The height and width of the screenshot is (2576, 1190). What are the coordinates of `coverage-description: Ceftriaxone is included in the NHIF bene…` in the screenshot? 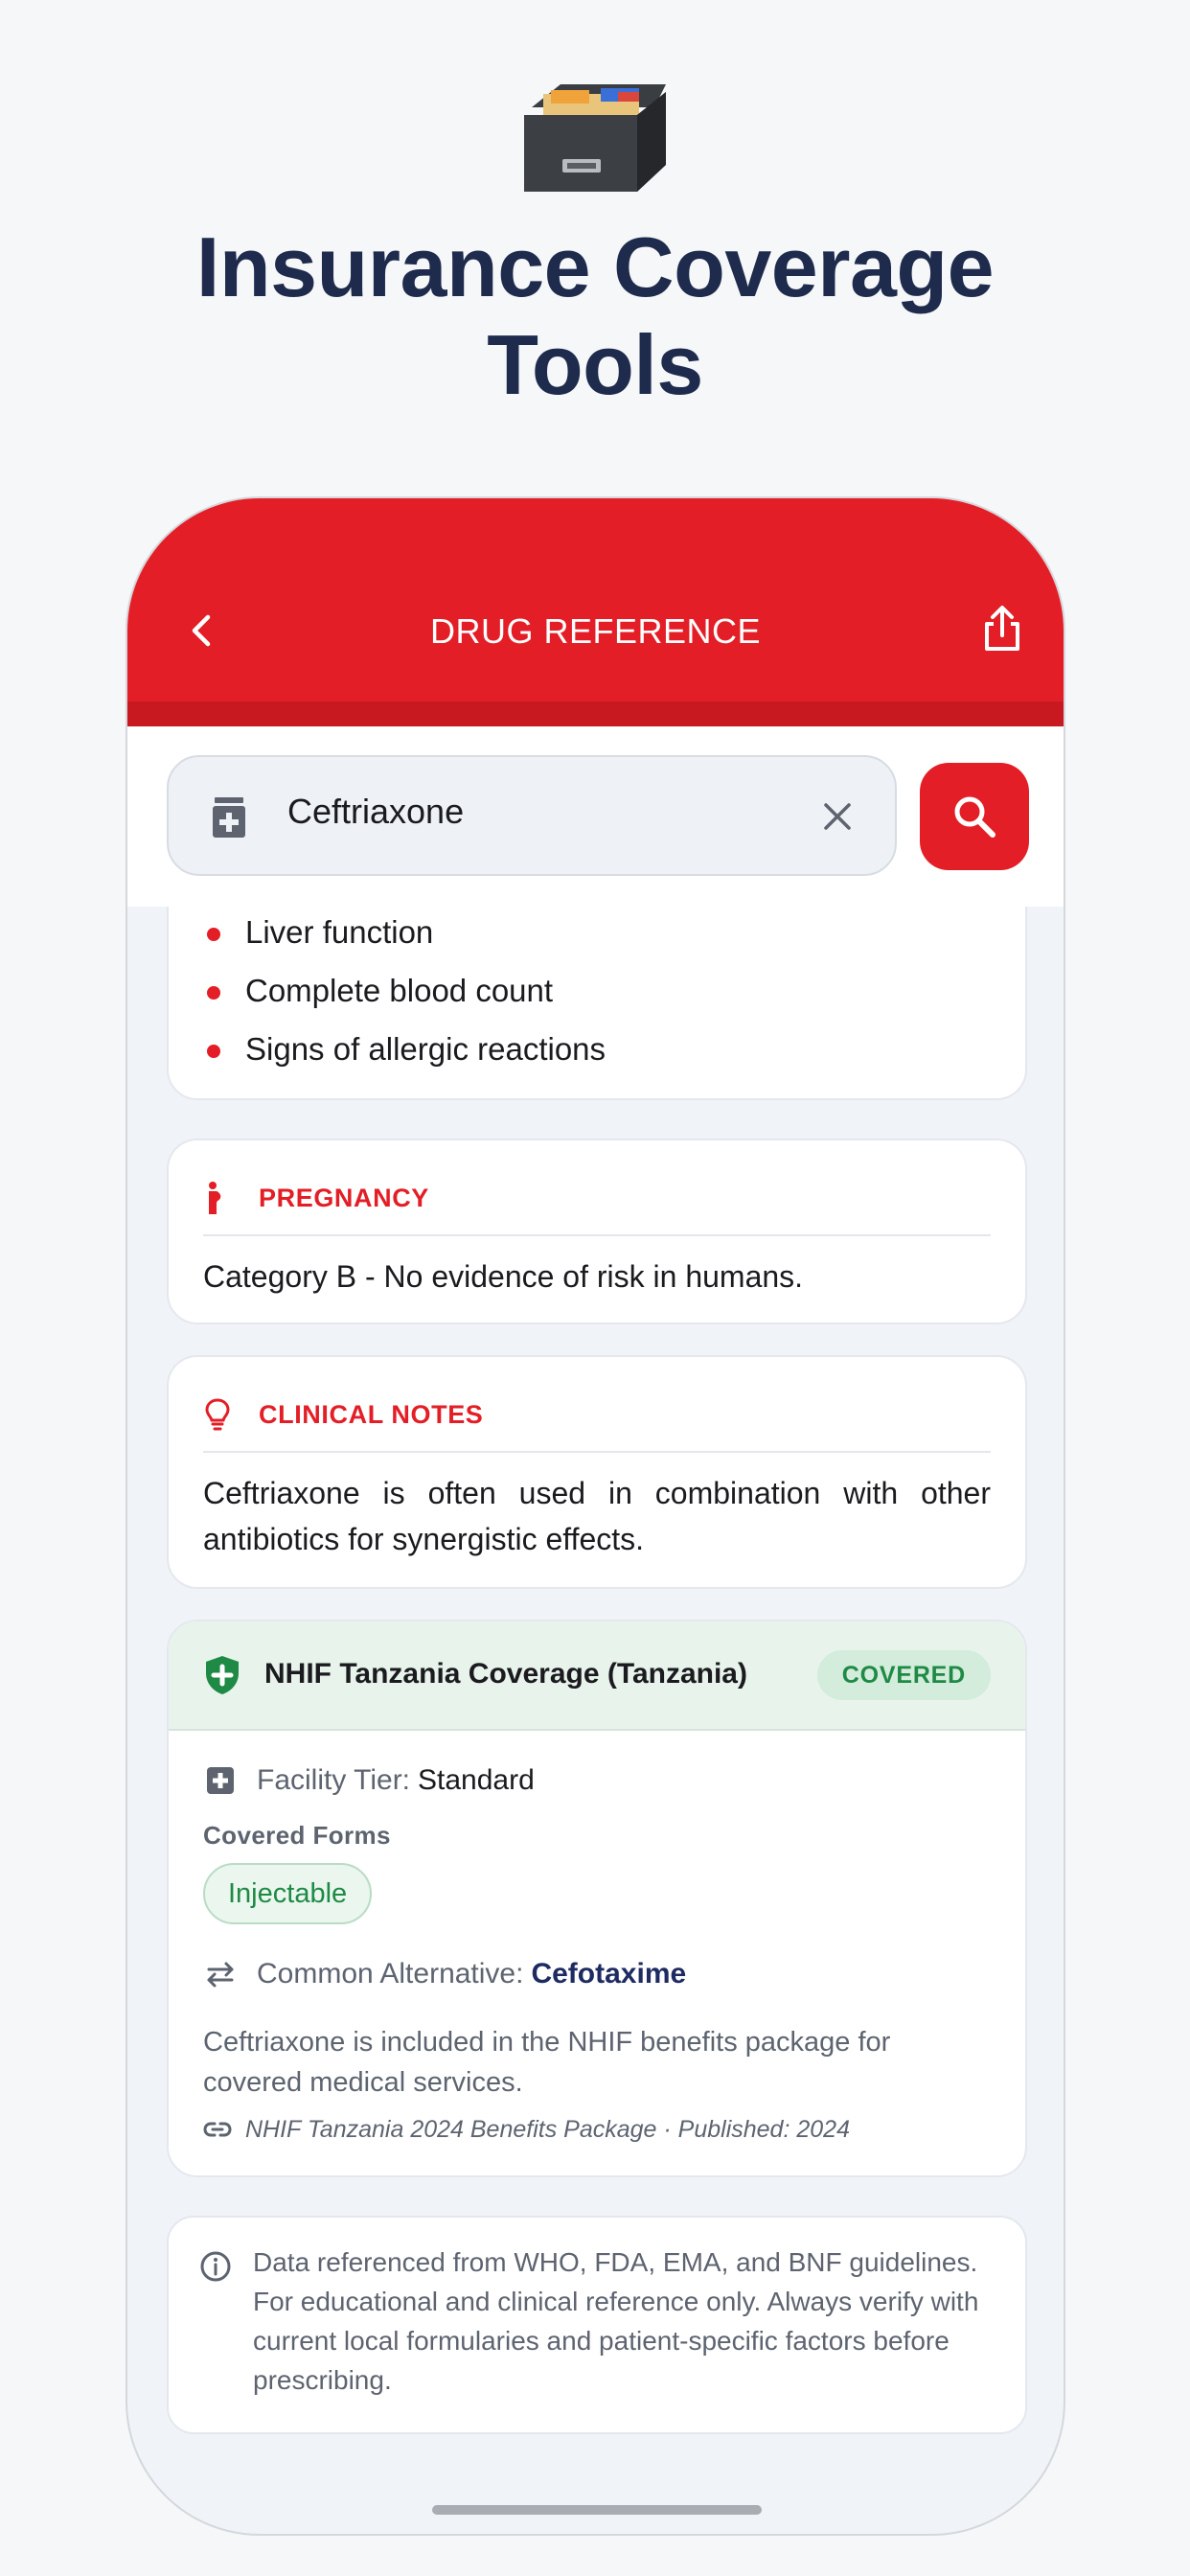 It's located at (547, 2062).